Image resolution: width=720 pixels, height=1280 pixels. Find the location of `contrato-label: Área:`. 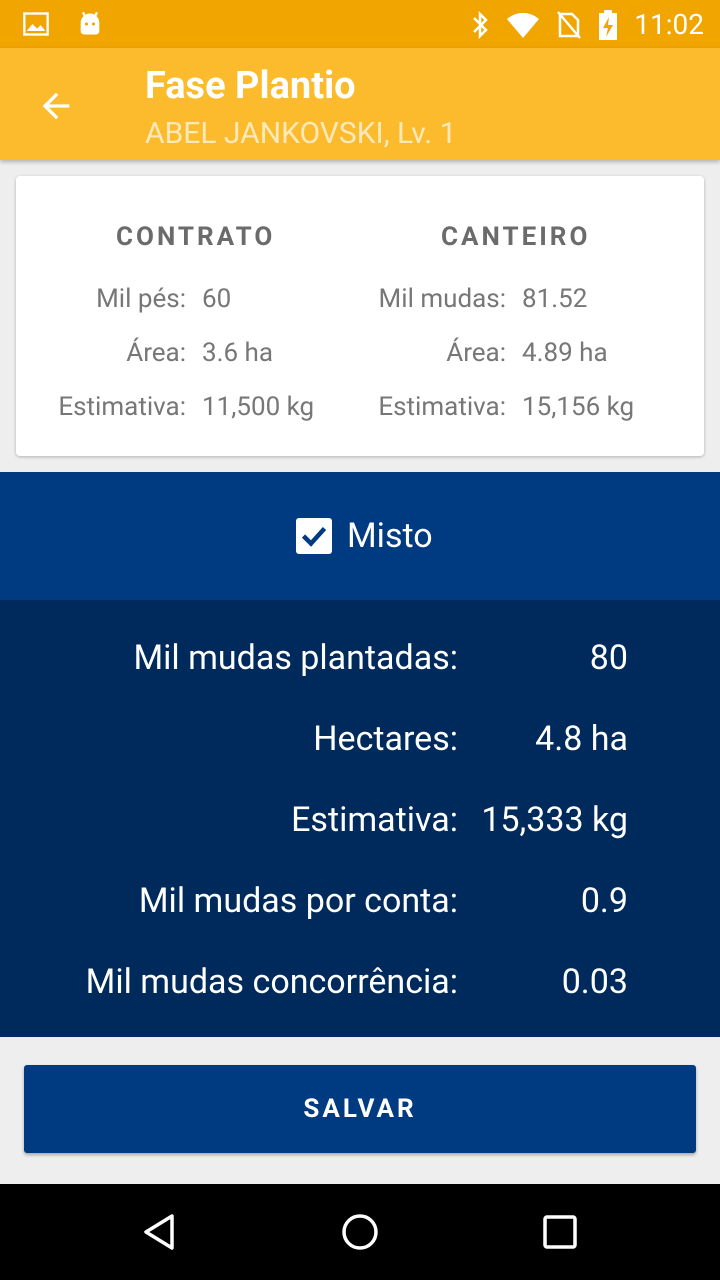

contrato-label: Área: is located at coordinates (156, 353).